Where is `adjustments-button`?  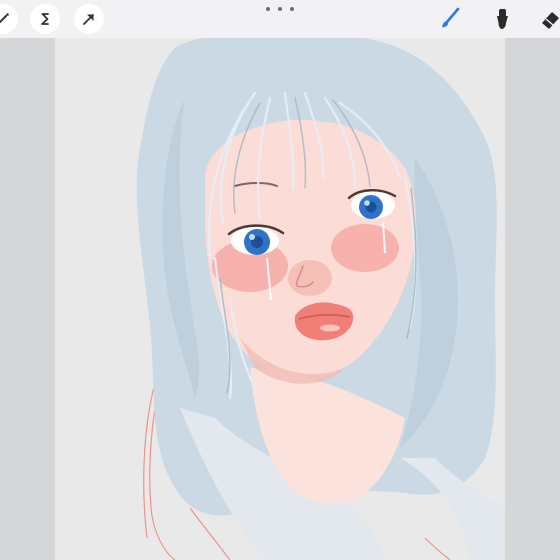 adjustments-button is located at coordinates (9, 19).